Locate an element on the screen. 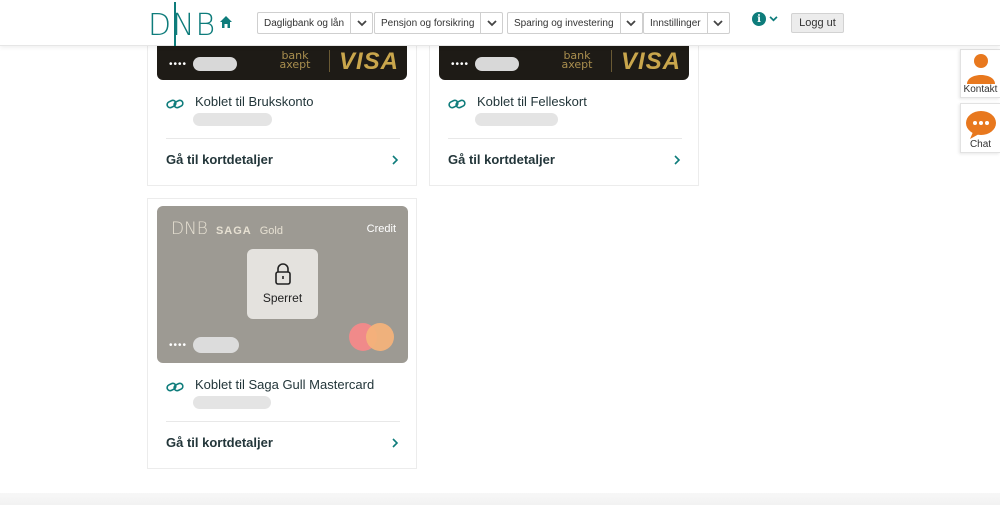 Image resolution: width=1000 pixels, height=505 pixels. chat-button: Chat is located at coordinates (980, 128).